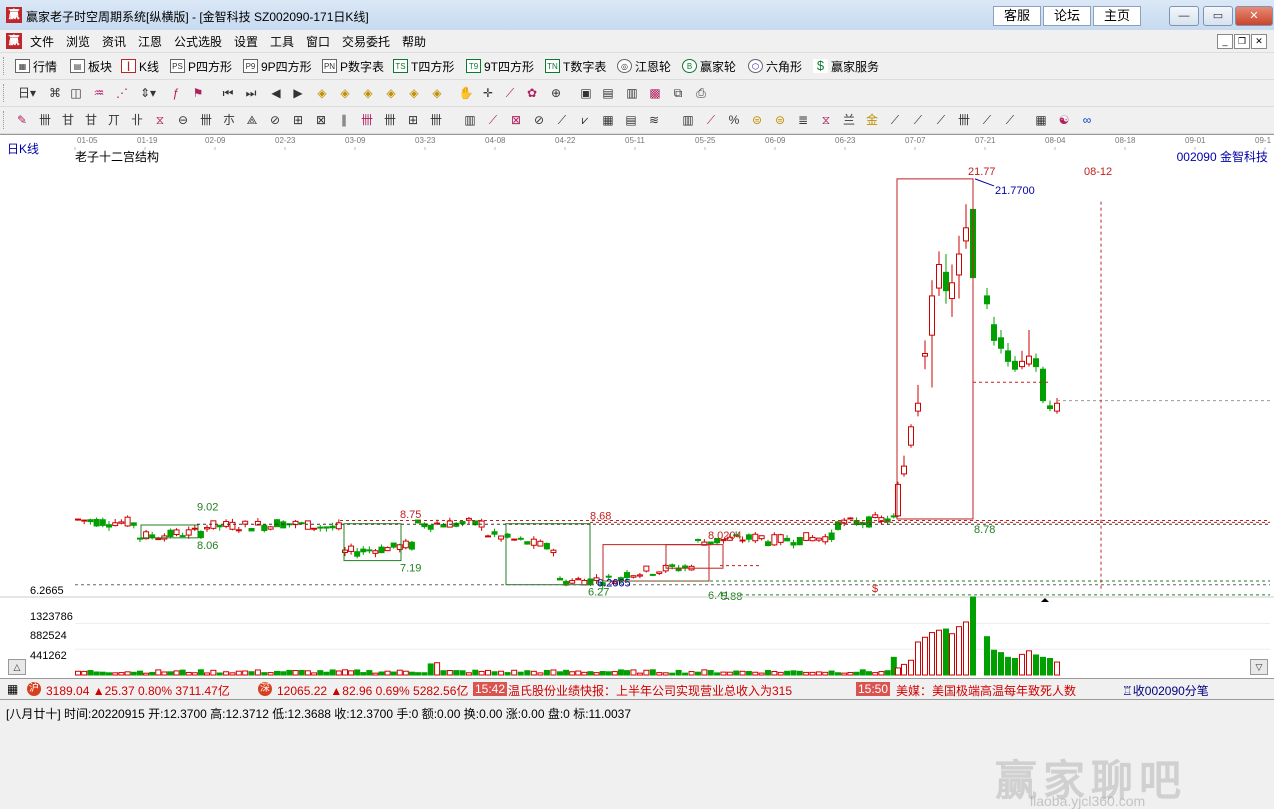 The image size is (1274, 809). Describe the element at coordinates (12, 689) in the screenshot. I see `grid-icon: ▦` at that location.